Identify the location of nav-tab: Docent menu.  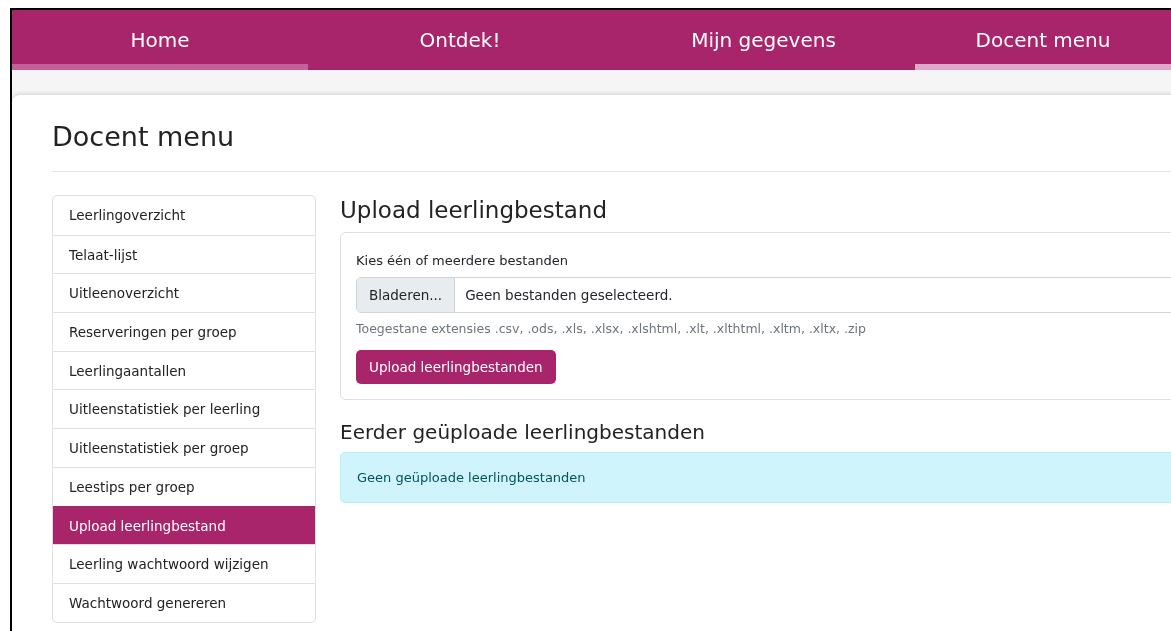
(1043, 40).